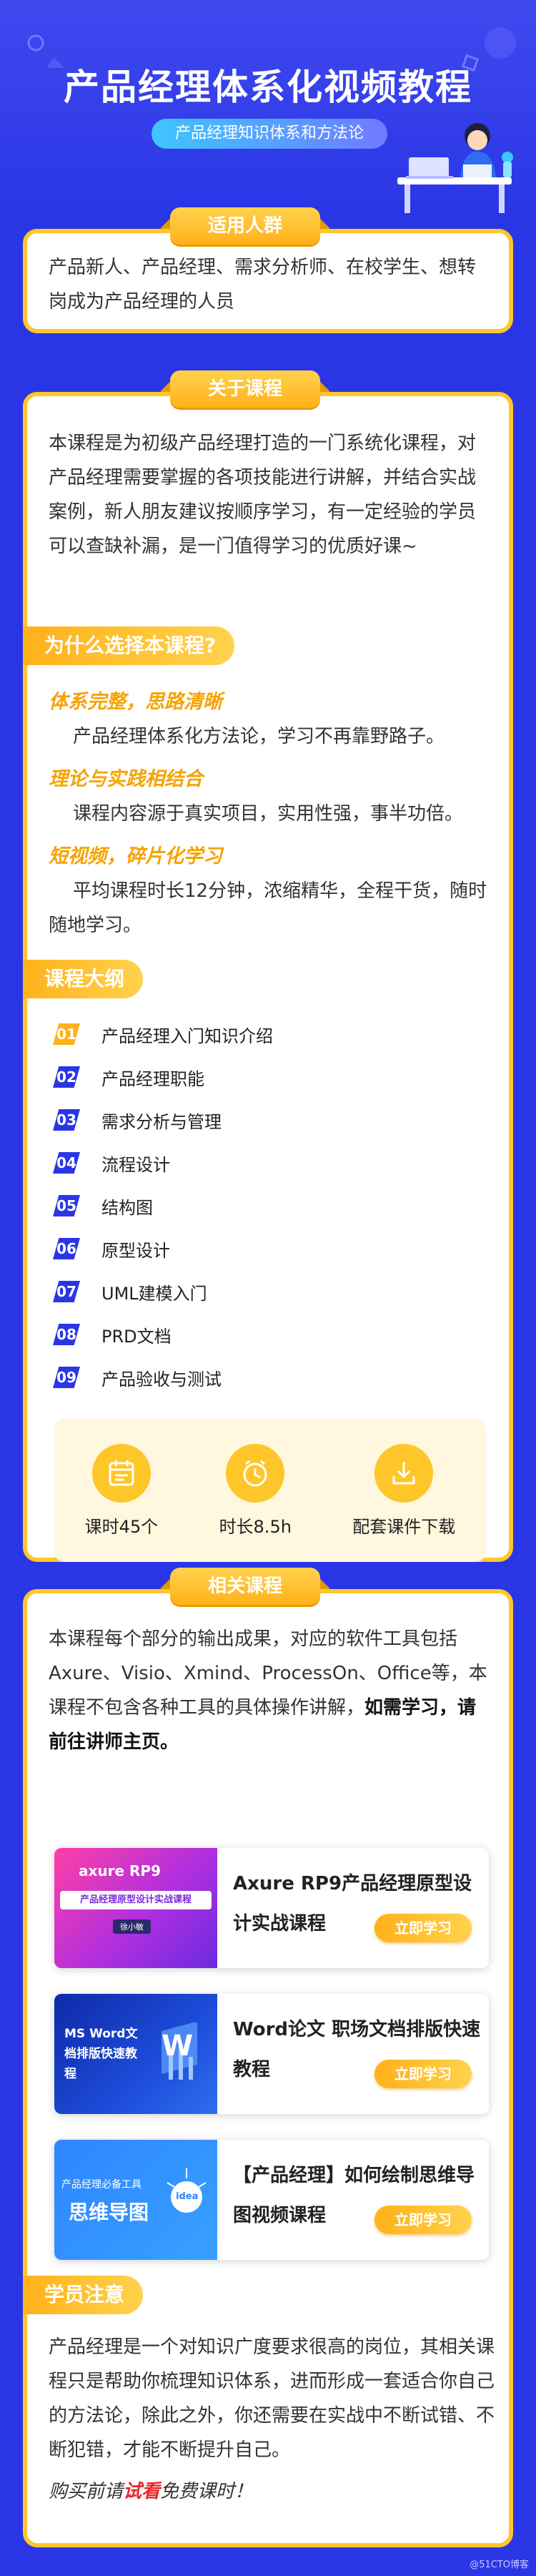 The height and width of the screenshot is (2576, 536). I want to click on cta-highlight: 试看, so click(141, 2492).